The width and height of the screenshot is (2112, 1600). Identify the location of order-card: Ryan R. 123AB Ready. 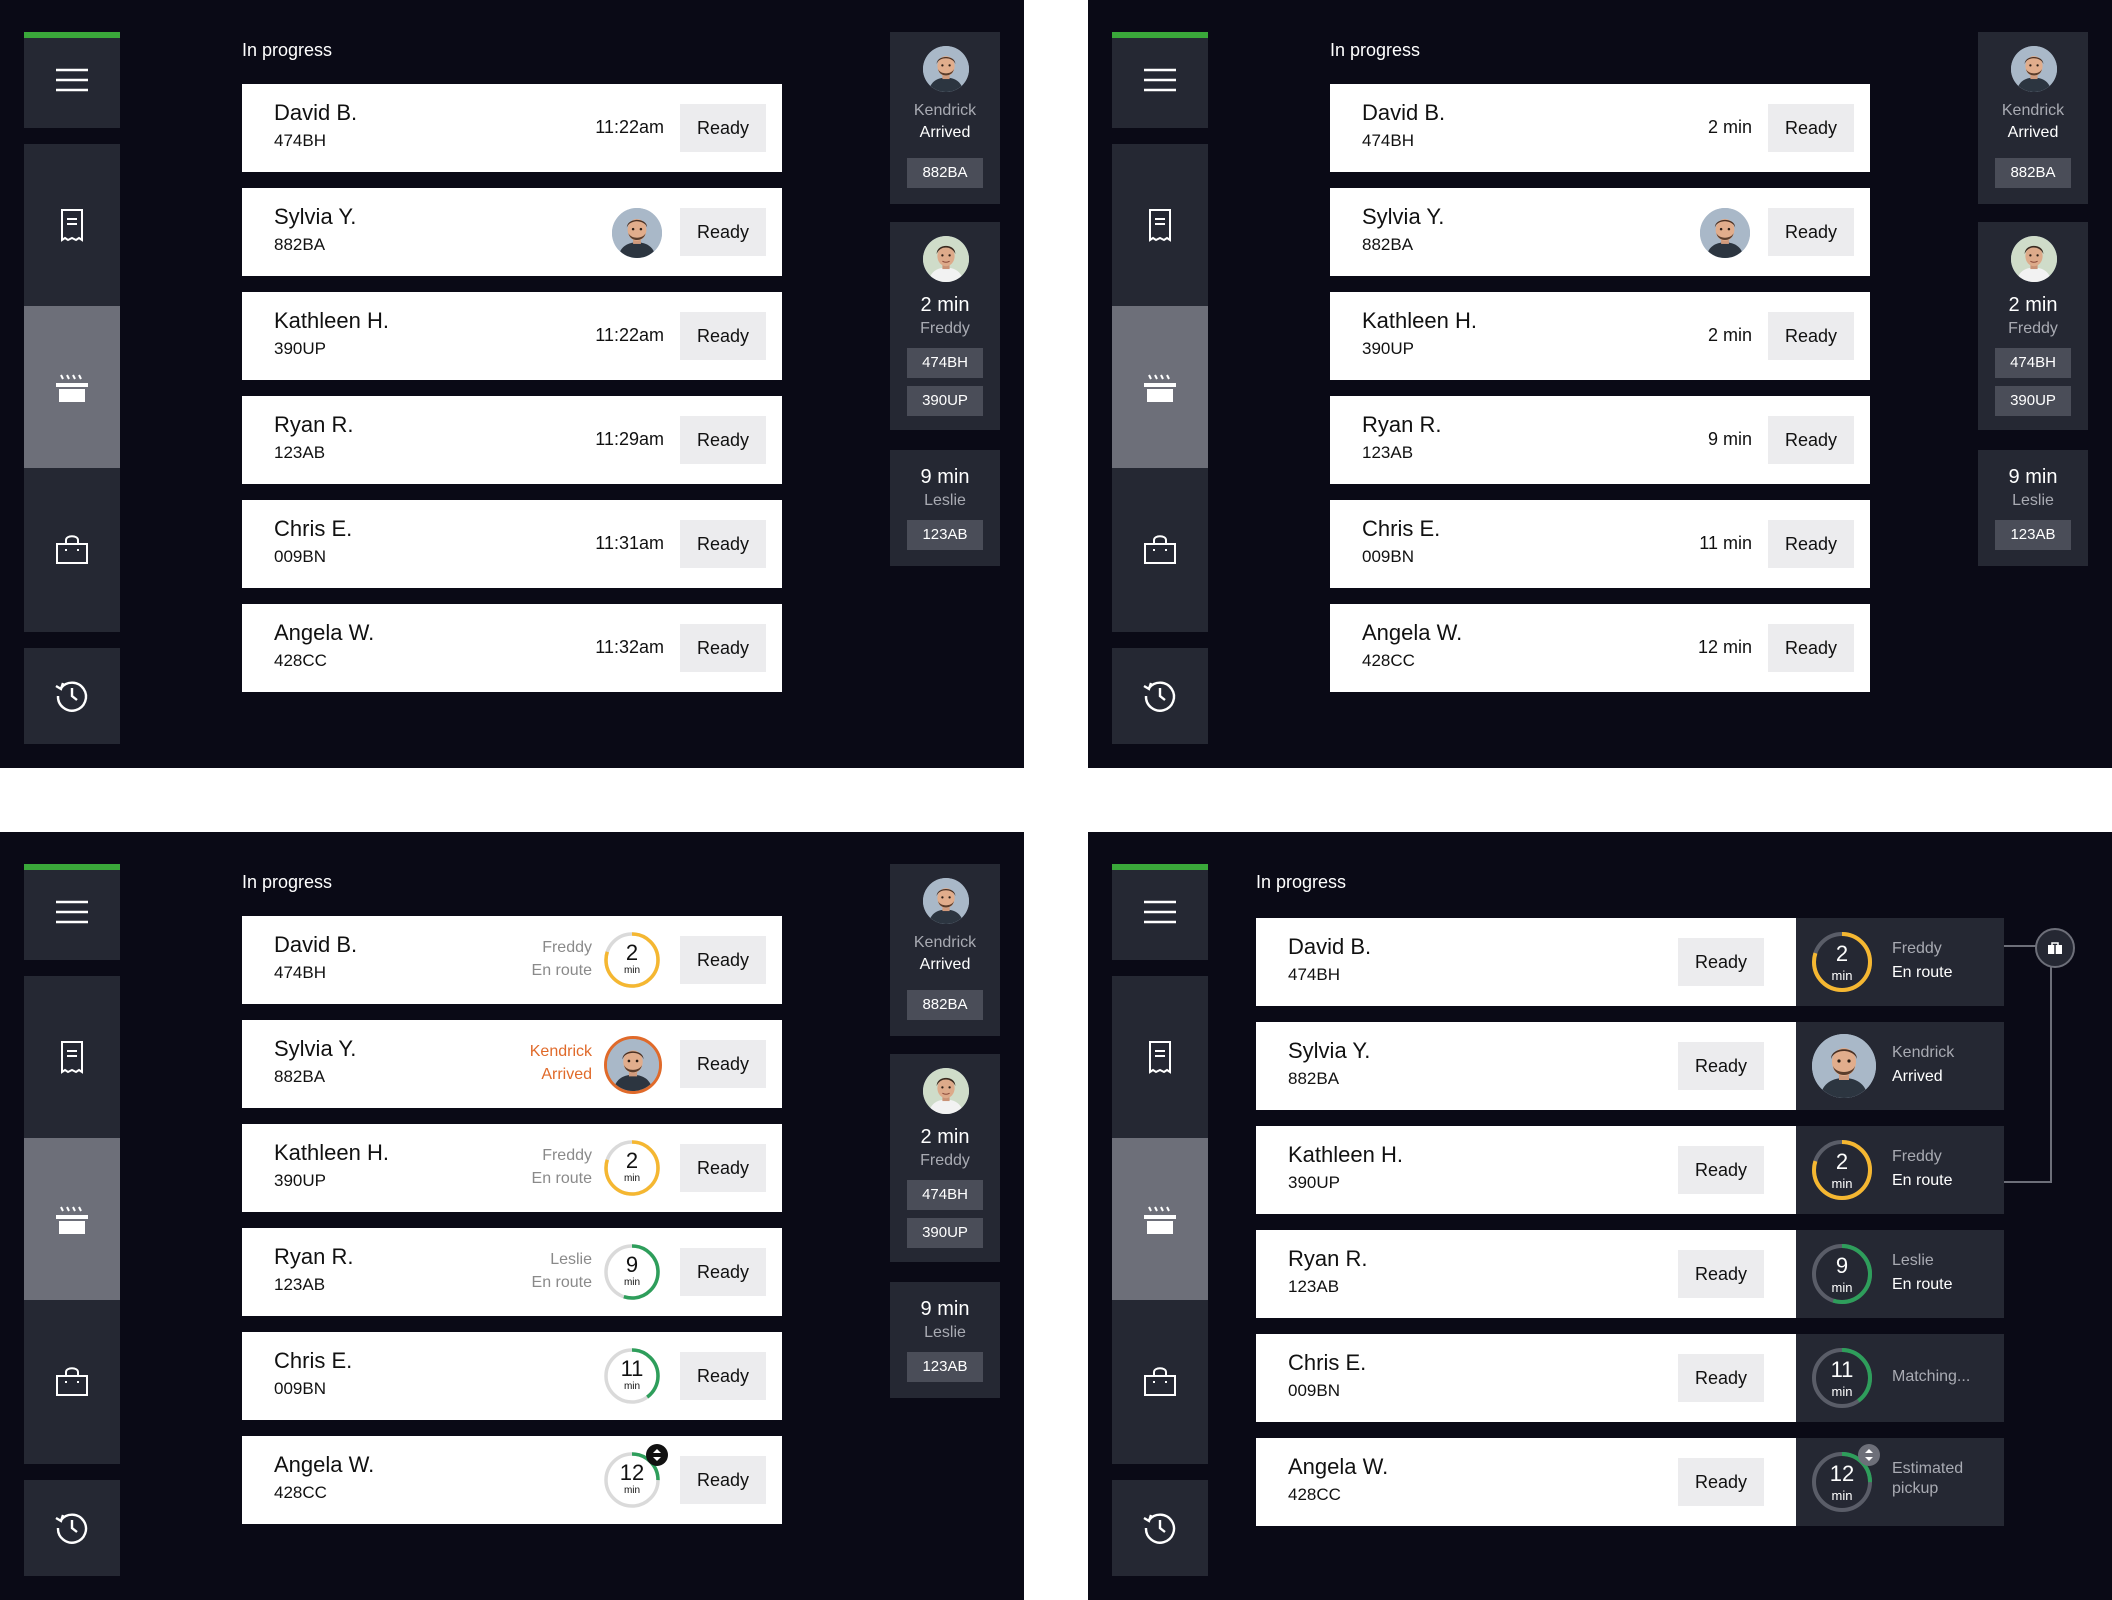
(1526, 1274).